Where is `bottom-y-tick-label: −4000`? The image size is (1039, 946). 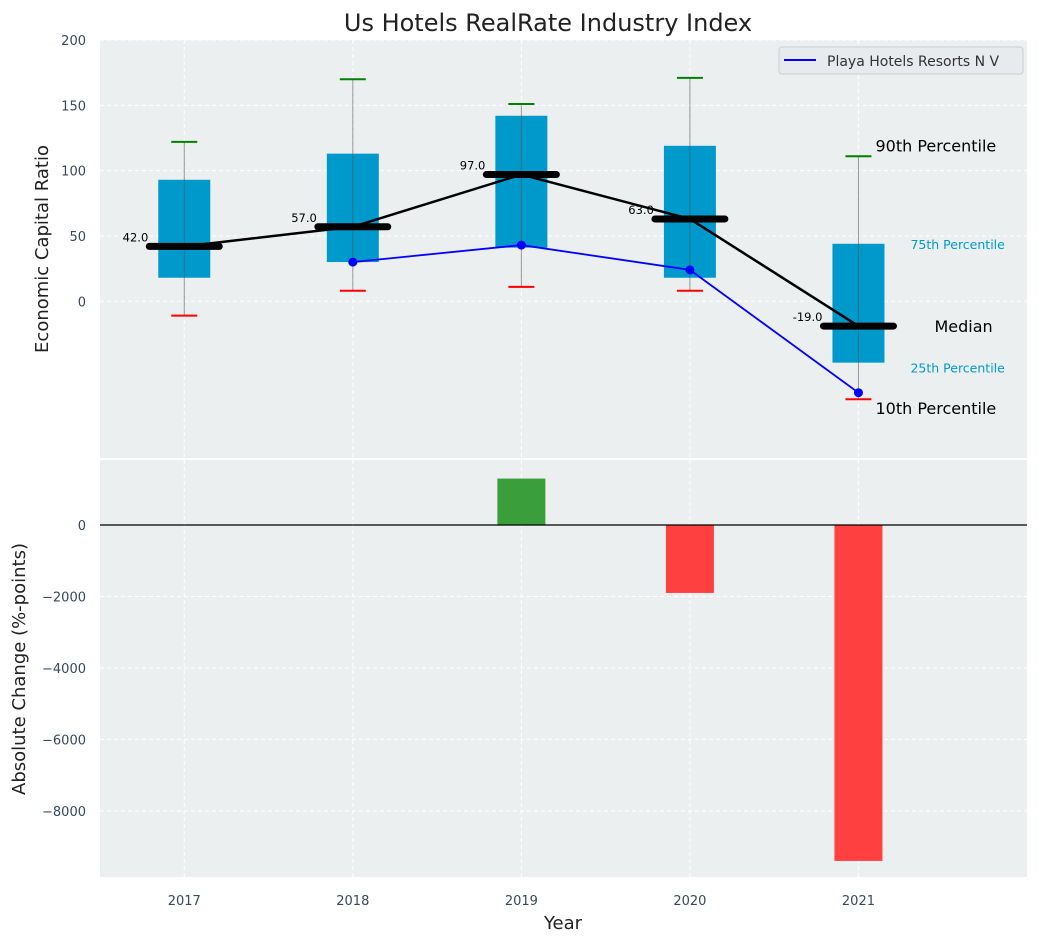 bottom-y-tick-label: −4000 is located at coordinates (64, 669).